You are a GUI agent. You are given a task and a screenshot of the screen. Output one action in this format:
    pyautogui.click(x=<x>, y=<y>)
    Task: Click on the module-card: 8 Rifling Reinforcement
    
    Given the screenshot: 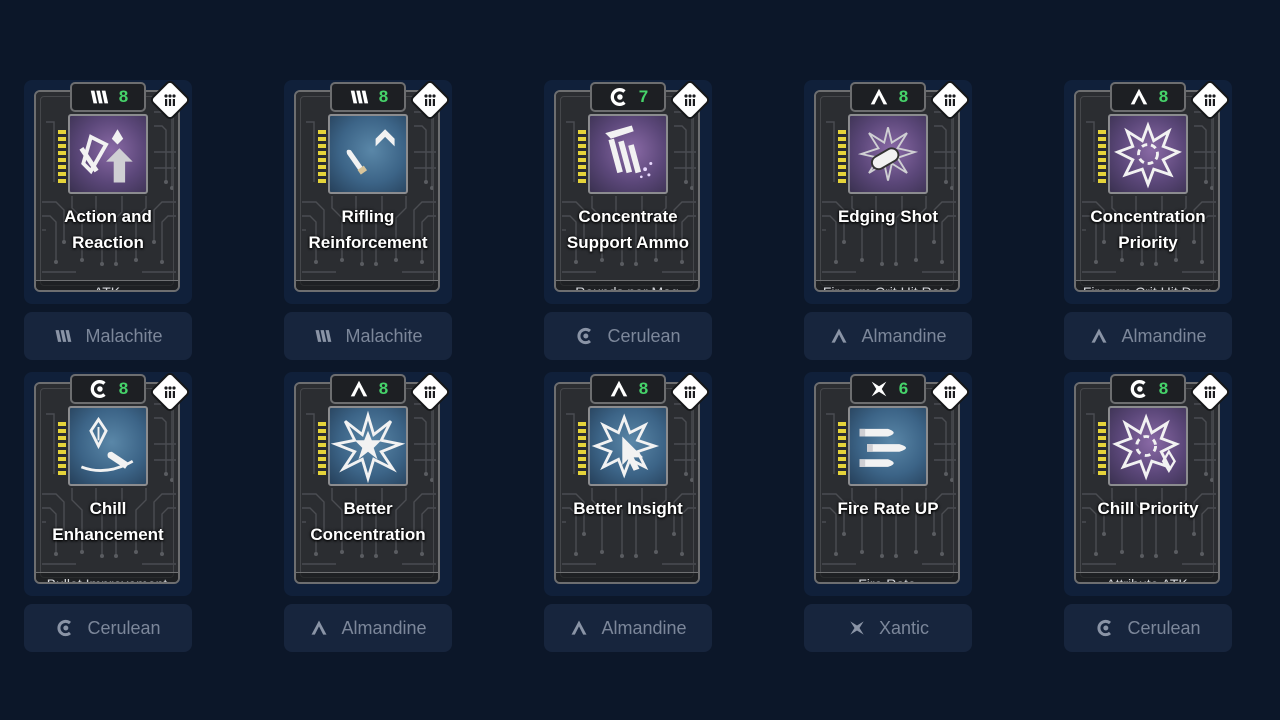 What is the action you would take?
    pyautogui.click(x=368, y=192)
    